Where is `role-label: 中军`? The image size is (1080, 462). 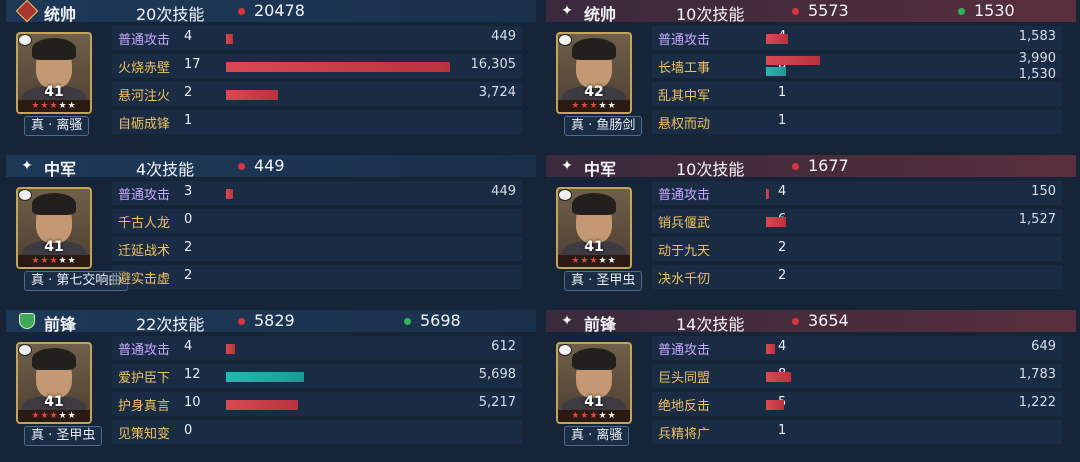 role-label: 中军 is located at coordinates (60, 169).